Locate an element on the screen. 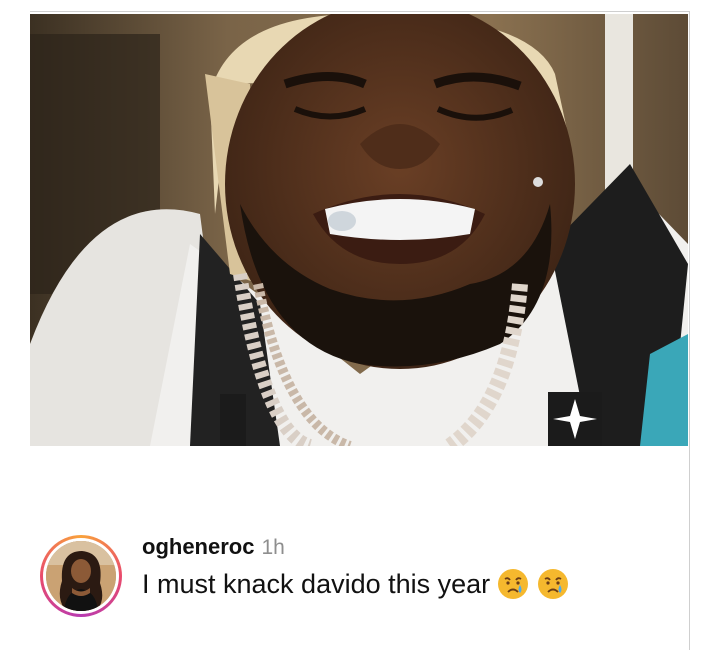  comment-text: I must knack davido this year is located at coordinates (316, 583).